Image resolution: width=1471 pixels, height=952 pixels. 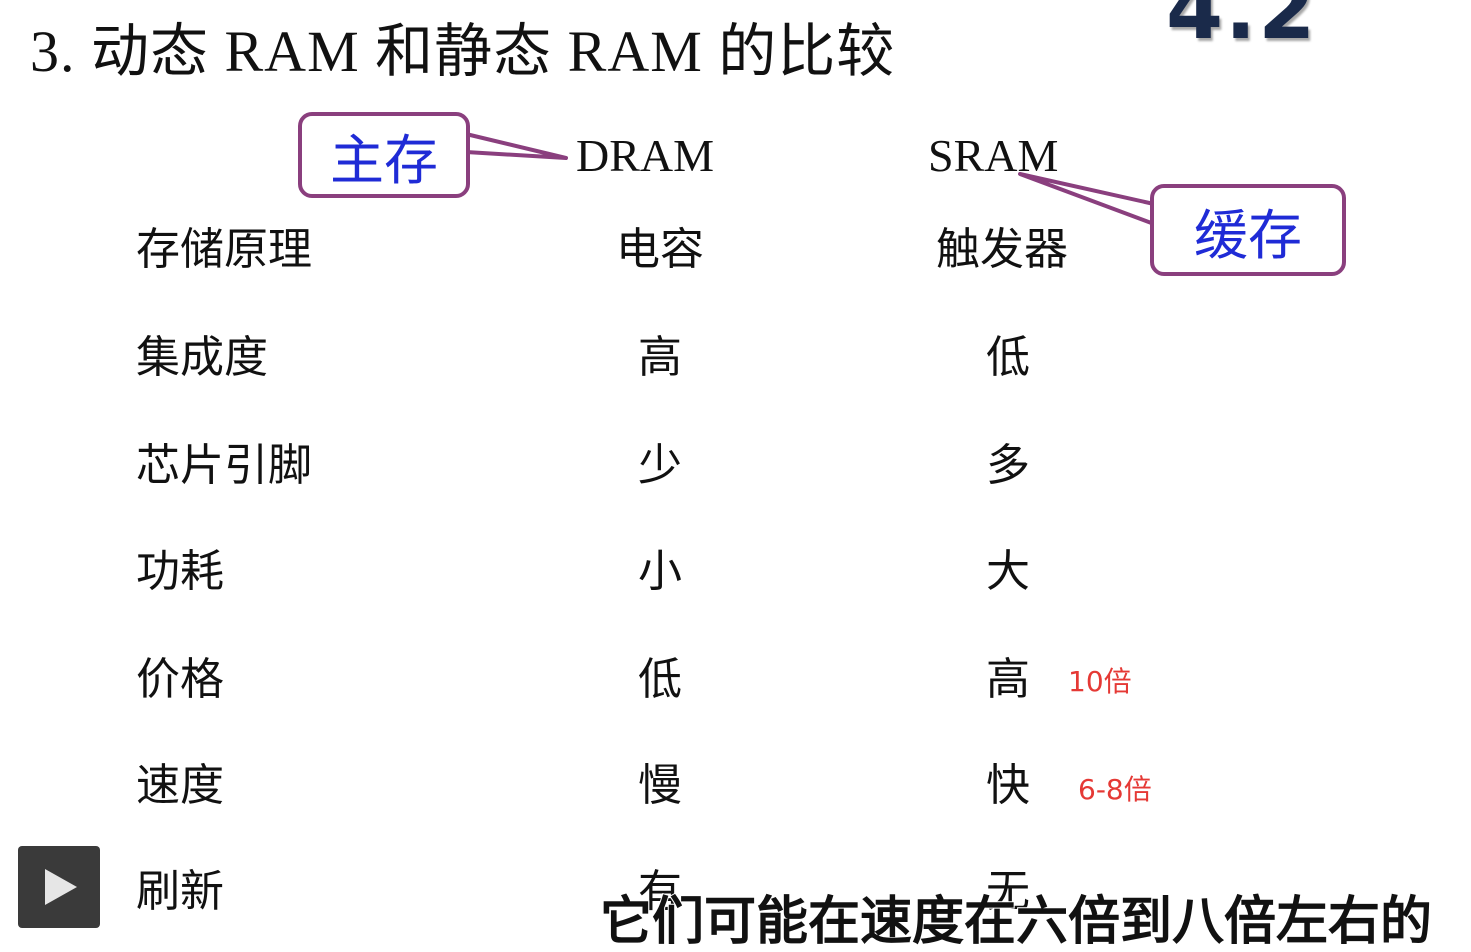 What do you see at coordinates (463, 51) in the screenshot?
I see `slide-title: 3. 动态 RAM 和静态 RAM 的比较` at bounding box center [463, 51].